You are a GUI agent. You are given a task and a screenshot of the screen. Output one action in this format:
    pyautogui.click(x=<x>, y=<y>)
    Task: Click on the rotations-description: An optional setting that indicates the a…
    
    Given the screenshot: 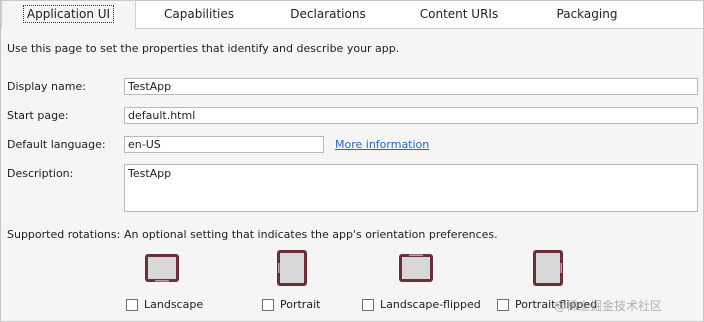 What is the action you would take?
    pyautogui.click(x=311, y=234)
    